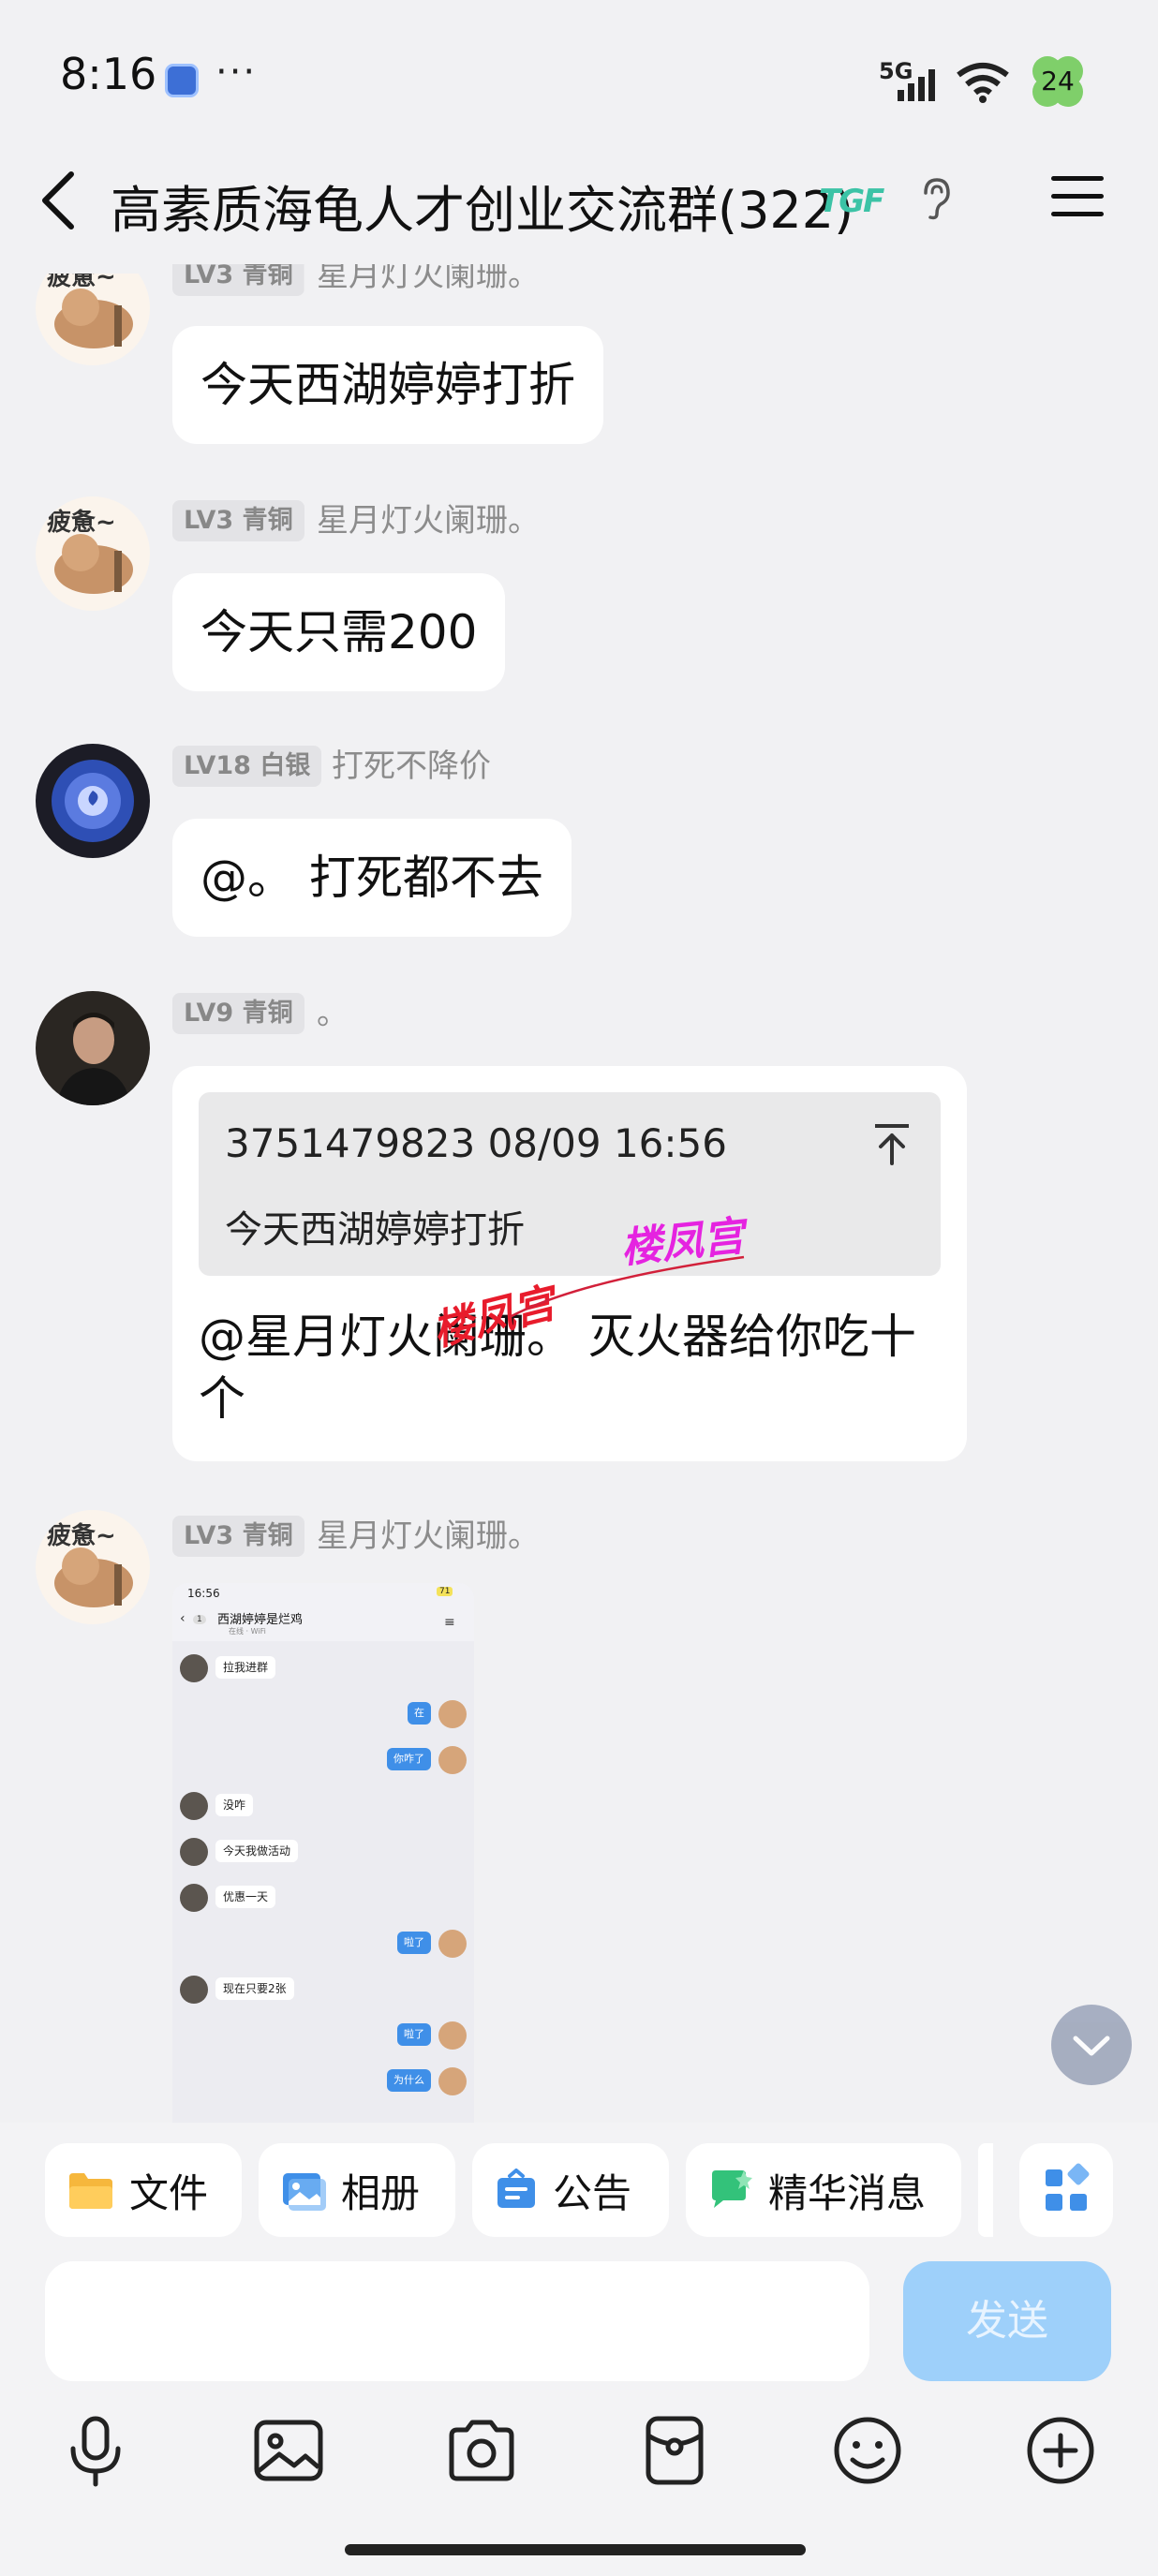  I want to click on screenshot-message-row: 现在只要2张, so click(323, 1991).